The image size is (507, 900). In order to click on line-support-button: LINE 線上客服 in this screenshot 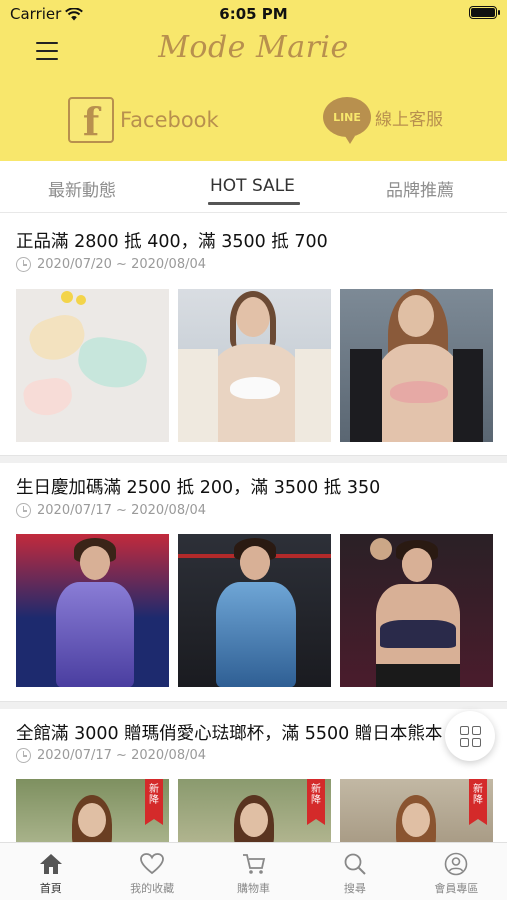, I will do `click(383, 120)`.